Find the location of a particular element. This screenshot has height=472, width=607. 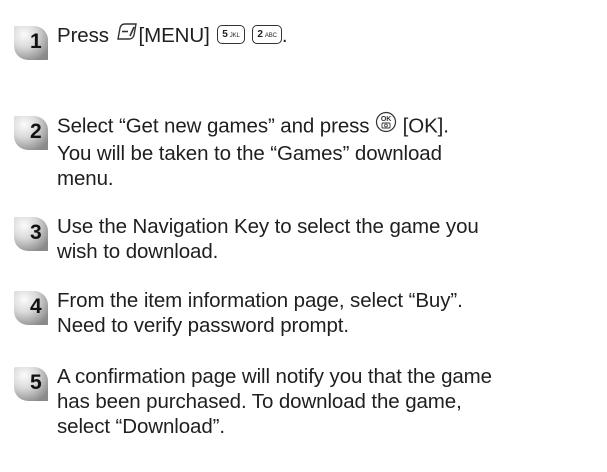

step-badge-1: 1 is located at coordinates (30, 42).